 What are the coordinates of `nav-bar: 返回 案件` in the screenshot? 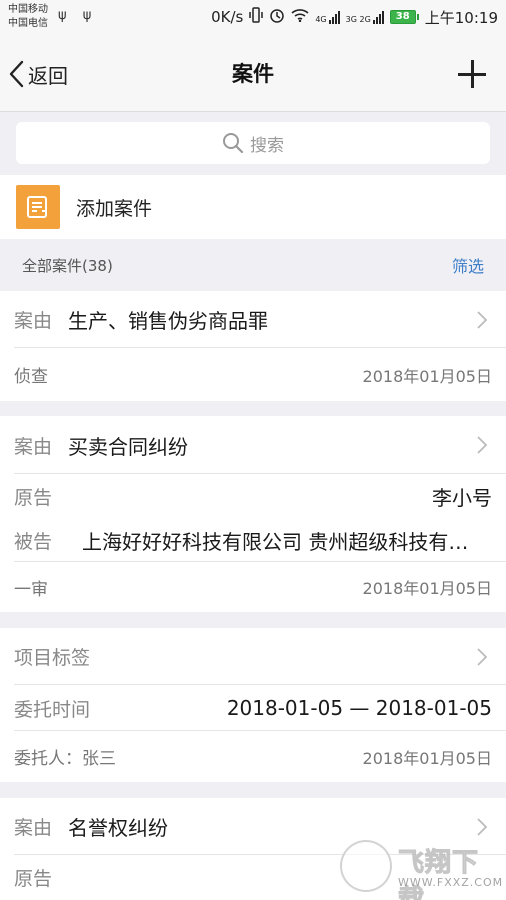 It's located at (253, 74).